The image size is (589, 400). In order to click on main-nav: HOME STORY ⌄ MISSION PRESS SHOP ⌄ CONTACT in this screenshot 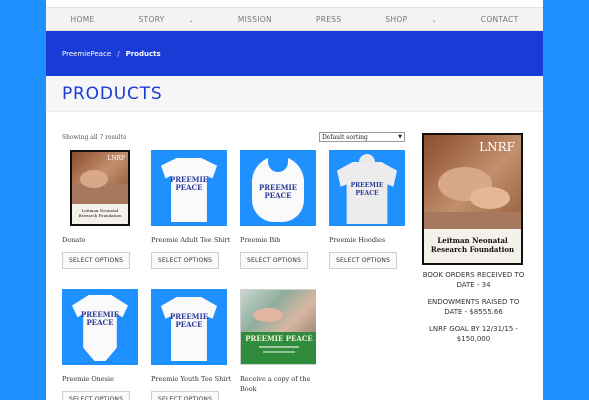, I will do `click(294, 19)`.